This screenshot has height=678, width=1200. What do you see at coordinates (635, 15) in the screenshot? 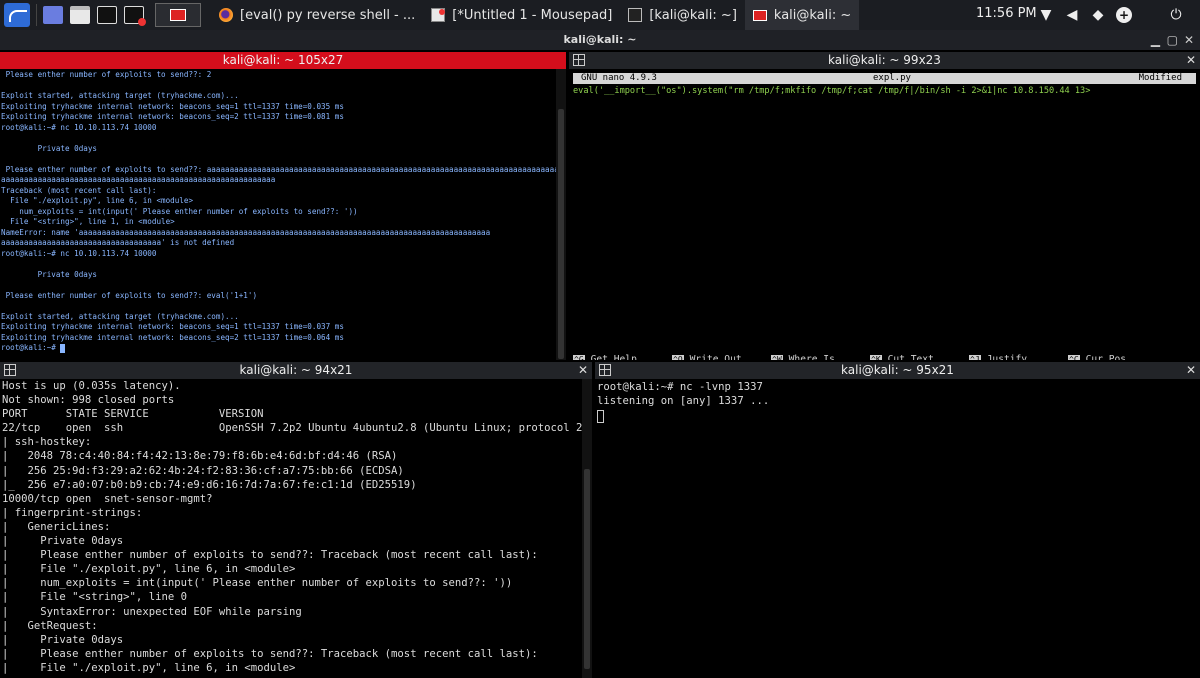
I see `terminal-icon` at bounding box center [635, 15].